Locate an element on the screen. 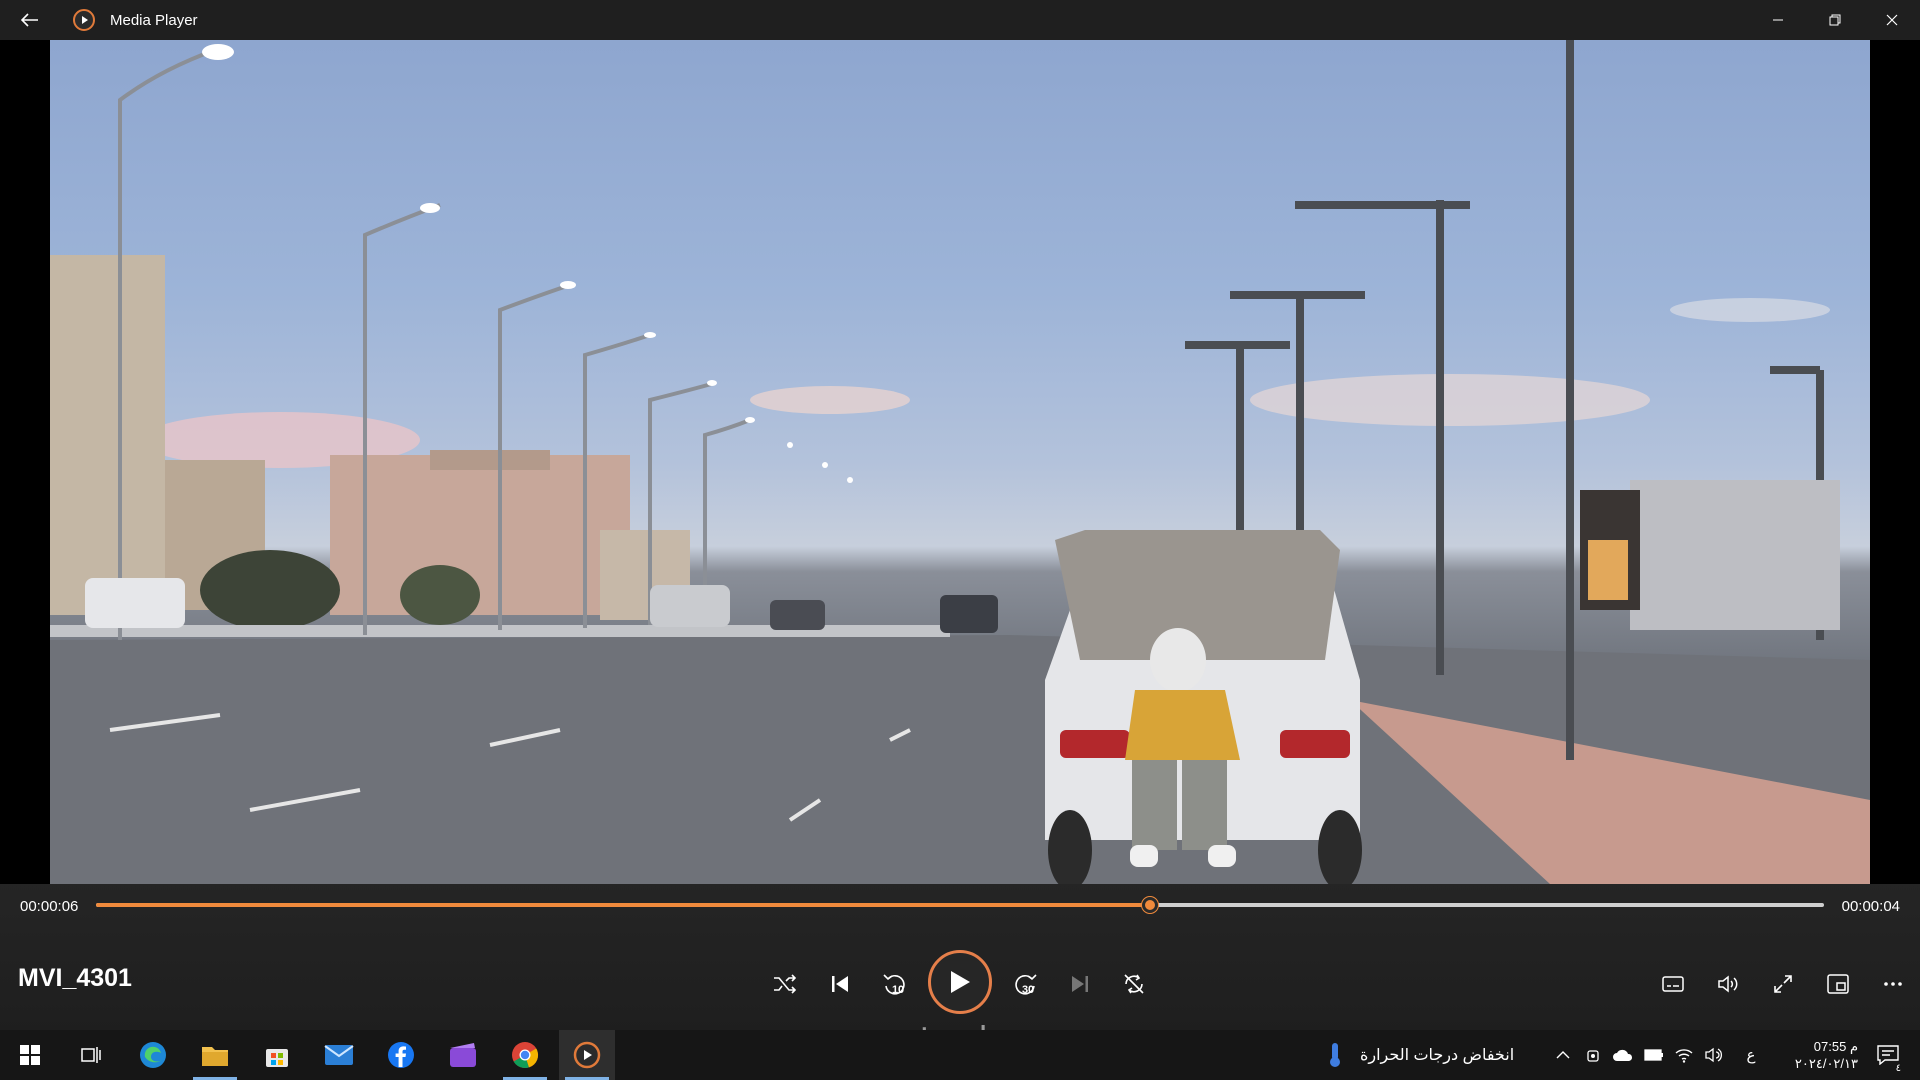 The image size is (1920, 1080). skip-back-button: 10 is located at coordinates (895, 984).